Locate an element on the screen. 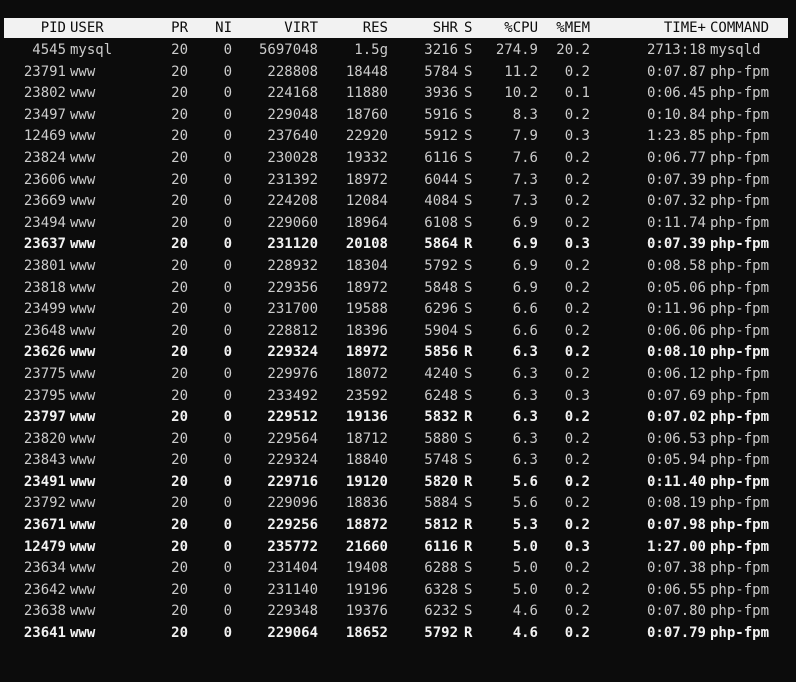 The width and height of the screenshot is (796, 682). process-cpu: 6.3 is located at coordinates (525, 417).